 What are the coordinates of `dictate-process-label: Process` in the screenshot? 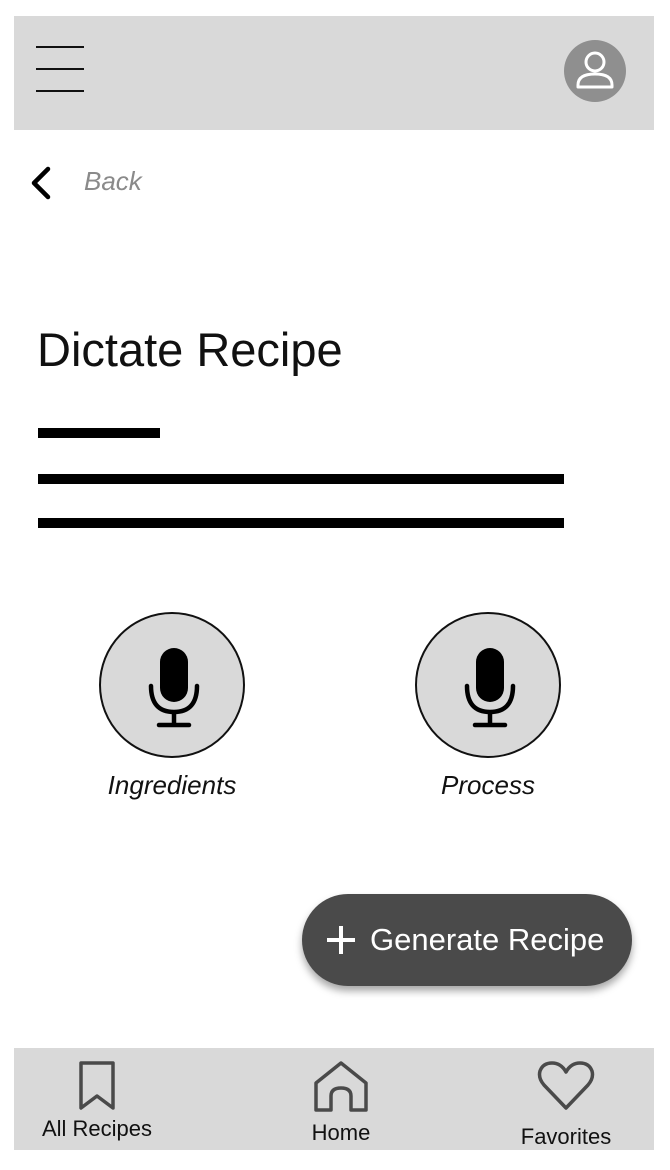 It's located at (488, 785).